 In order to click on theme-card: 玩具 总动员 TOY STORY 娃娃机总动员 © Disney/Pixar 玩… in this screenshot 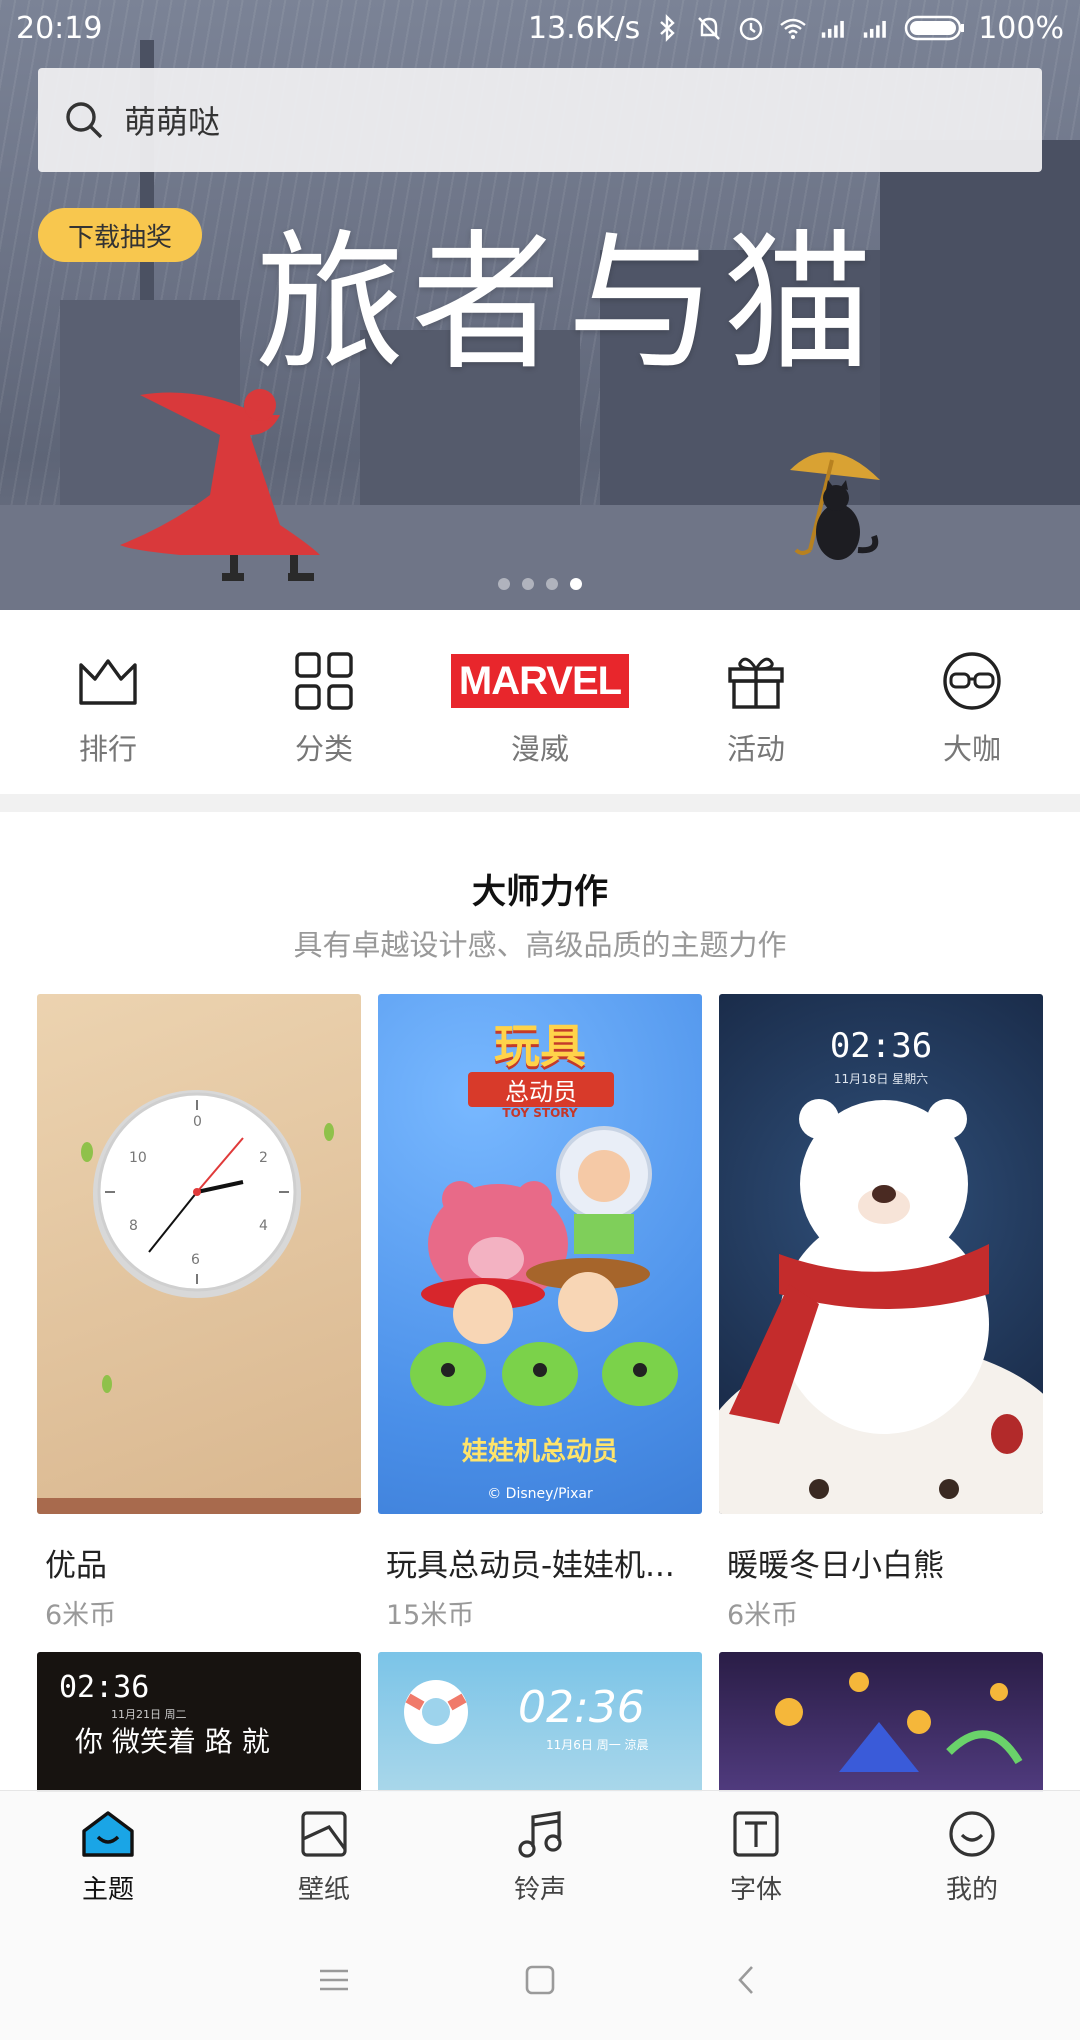, I will do `click(540, 1313)`.